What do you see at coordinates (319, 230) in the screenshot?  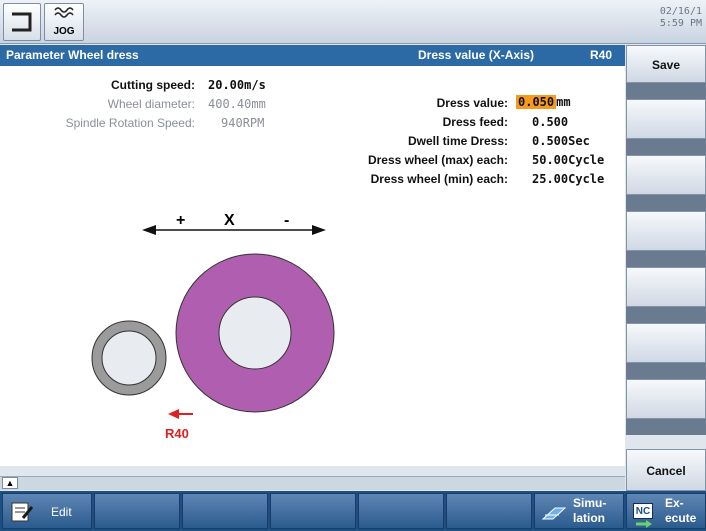 I see `axis-arrow-right-icon` at bounding box center [319, 230].